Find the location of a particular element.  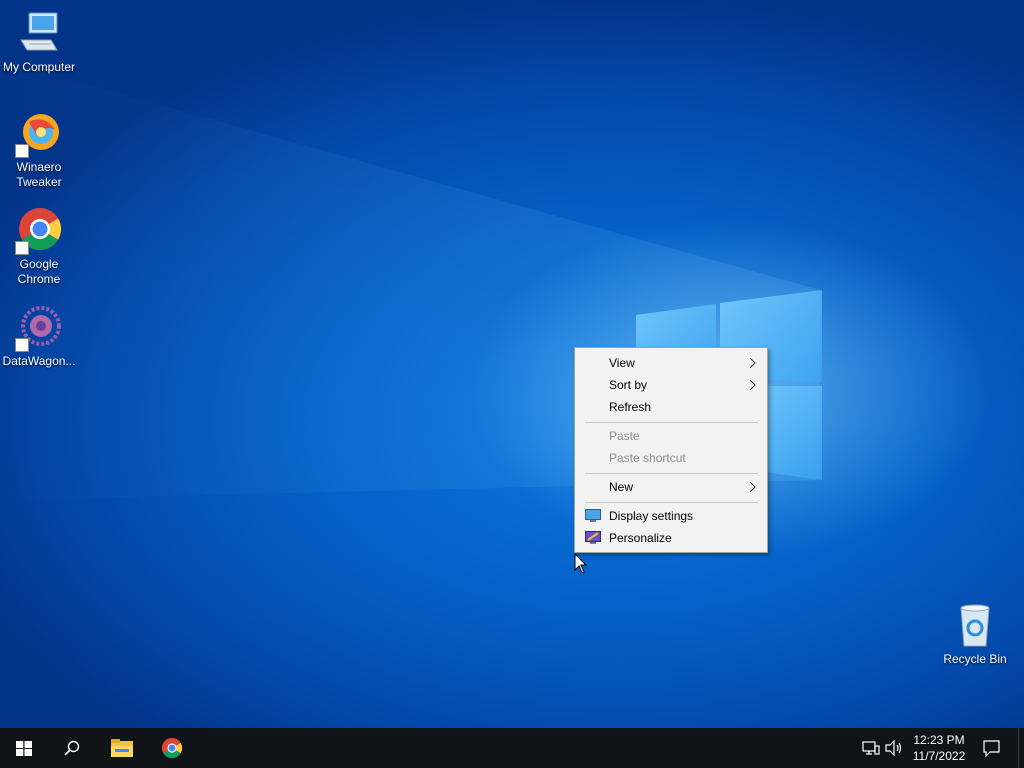

desktop-icon-recycle-bin: Recycle Bin is located at coordinates (975, 634).